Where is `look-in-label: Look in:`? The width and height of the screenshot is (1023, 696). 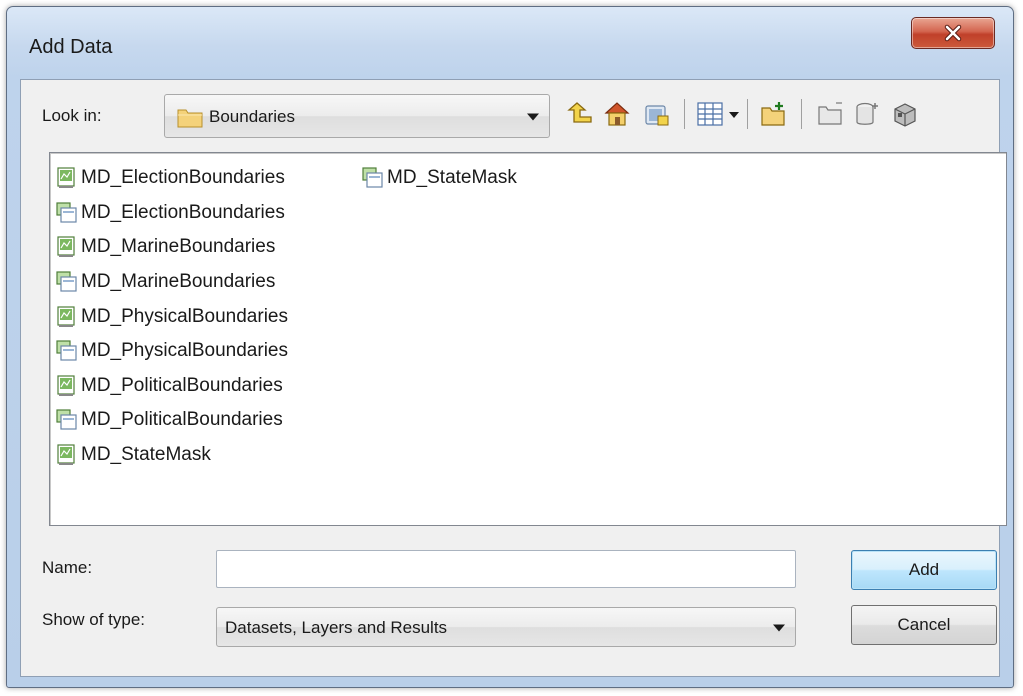
look-in-label: Look in: is located at coordinates (72, 115).